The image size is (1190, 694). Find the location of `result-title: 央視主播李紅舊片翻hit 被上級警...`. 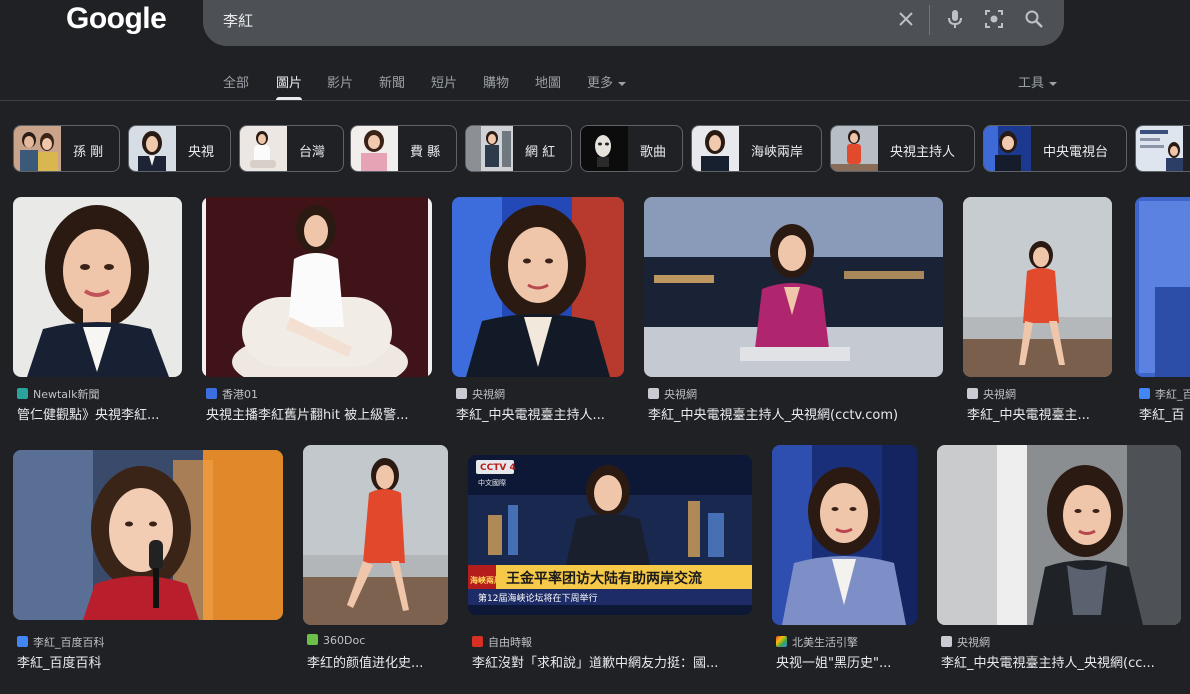

result-title: 央視主播李紅舊片翻hit 被上級警... is located at coordinates (319, 413).